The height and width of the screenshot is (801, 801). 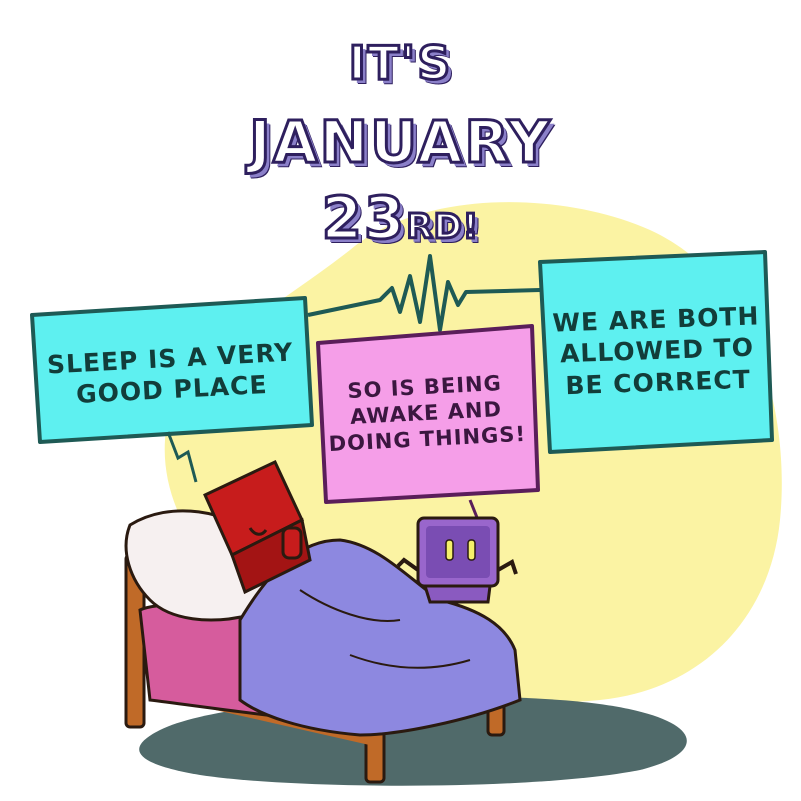 I want to click on title-line-3: 23RD!, so click(x=400, y=218).